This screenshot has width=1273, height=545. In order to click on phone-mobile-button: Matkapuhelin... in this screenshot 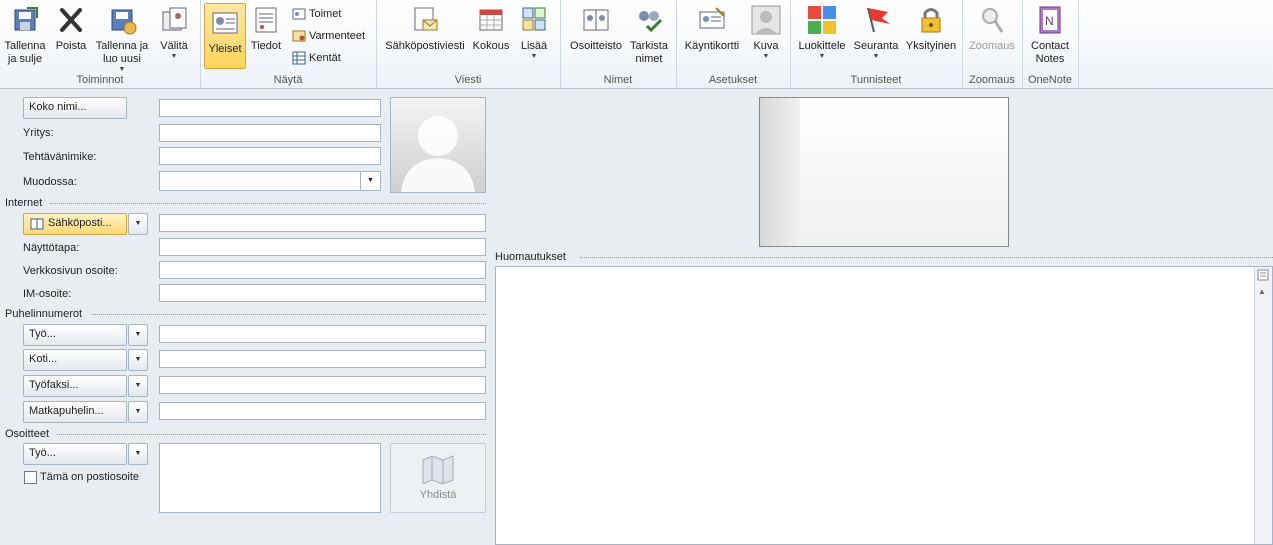, I will do `click(75, 412)`.